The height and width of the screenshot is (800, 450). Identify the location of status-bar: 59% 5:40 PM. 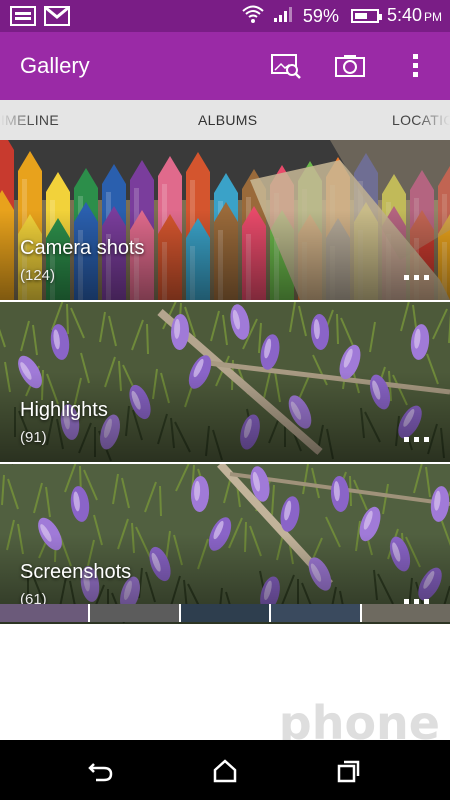
(225, 16).